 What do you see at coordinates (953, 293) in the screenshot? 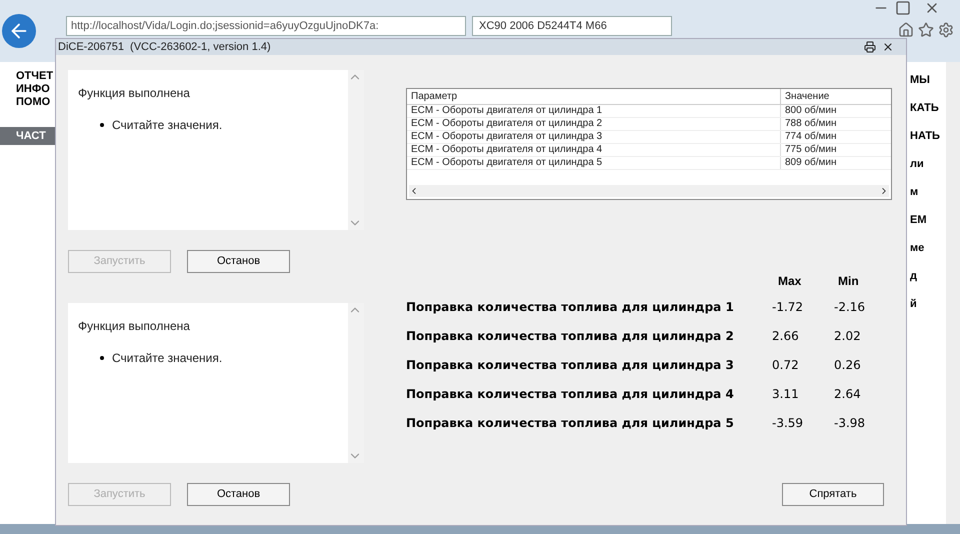
I see `page-scrollbar` at bounding box center [953, 293].